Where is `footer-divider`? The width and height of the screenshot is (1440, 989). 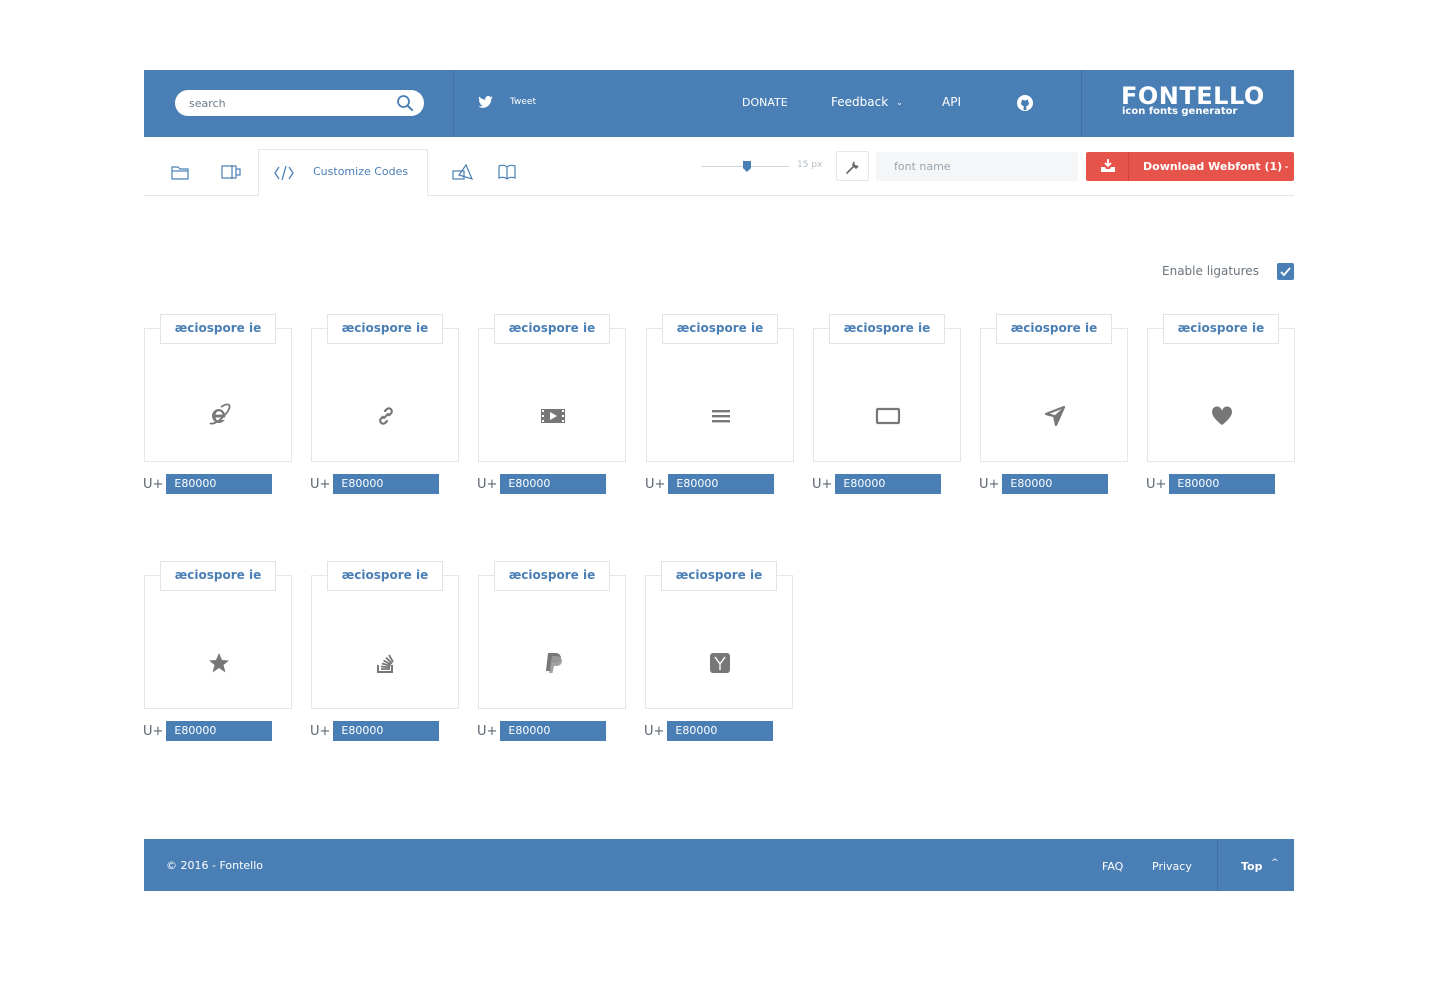
footer-divider is located at coordinates (1217, 865).